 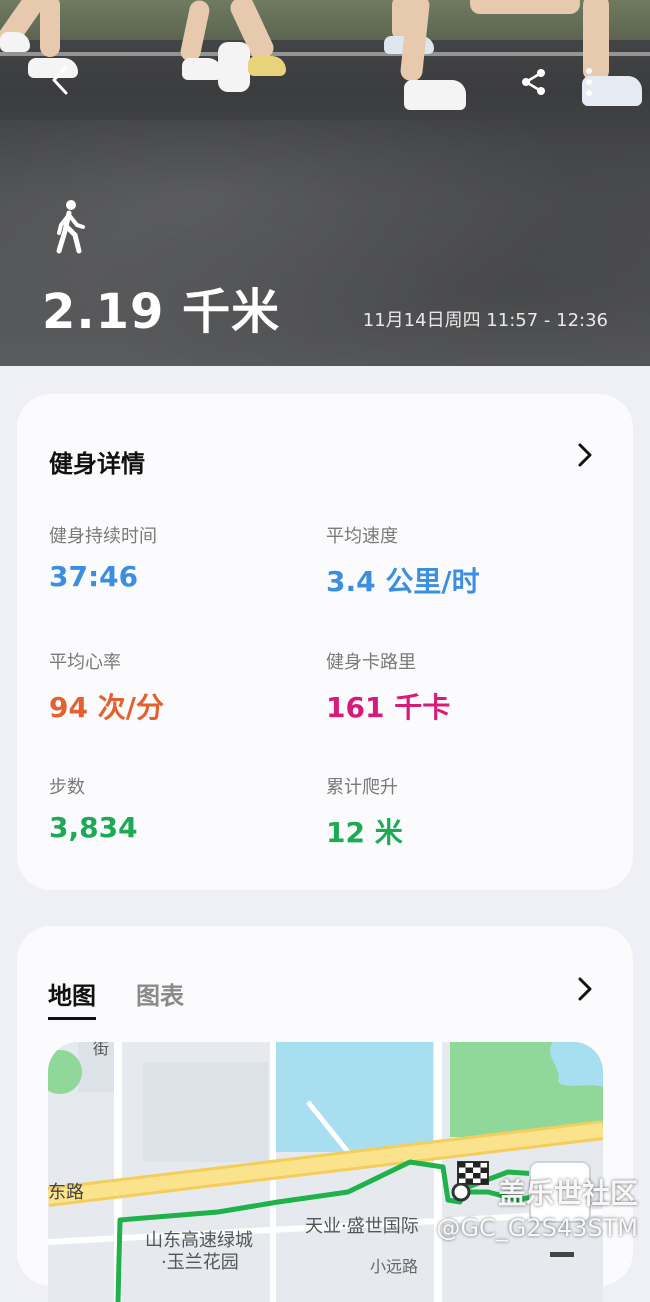 I want to click on share-icon, so click(x=534, y=82).